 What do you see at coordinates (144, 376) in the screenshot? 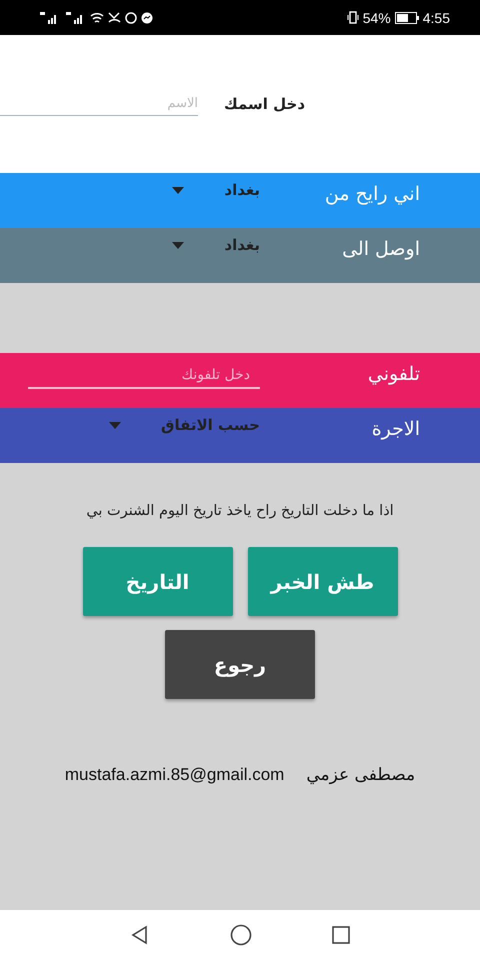
I see `phone-input-field: دخل تلفونك` at bounding box center [144, 376].